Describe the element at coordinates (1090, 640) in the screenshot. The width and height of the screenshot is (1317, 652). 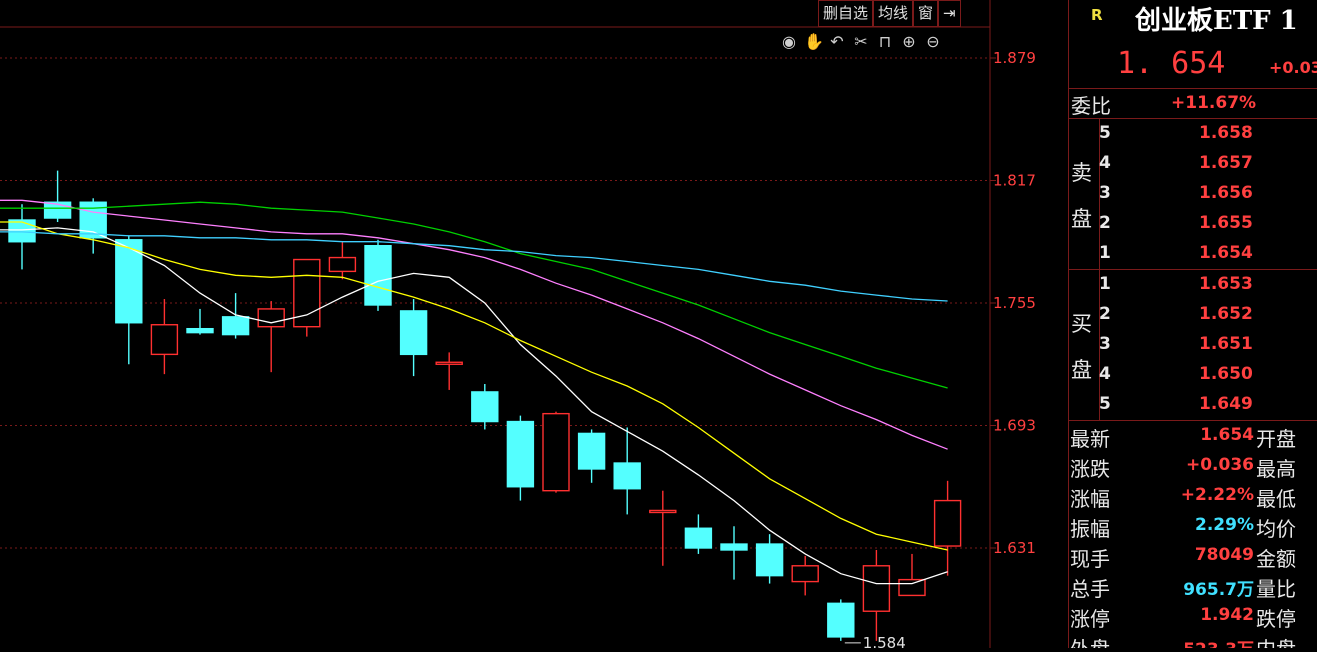
I see `stat-label: 外盘` at that location.